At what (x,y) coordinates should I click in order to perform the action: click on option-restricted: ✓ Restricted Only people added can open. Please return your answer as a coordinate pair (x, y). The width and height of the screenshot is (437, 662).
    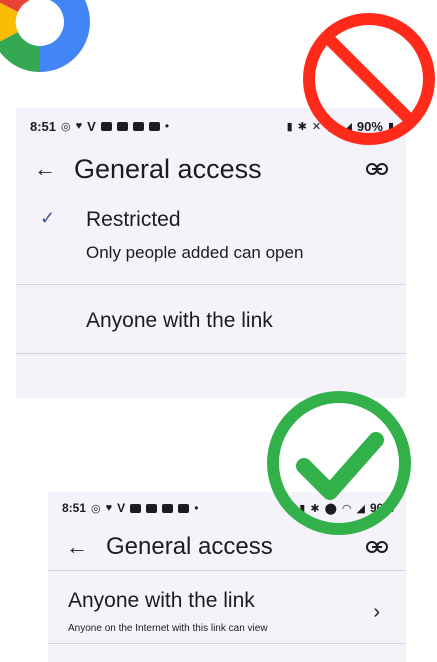
    Looking at the image, I should click on (211, 244).